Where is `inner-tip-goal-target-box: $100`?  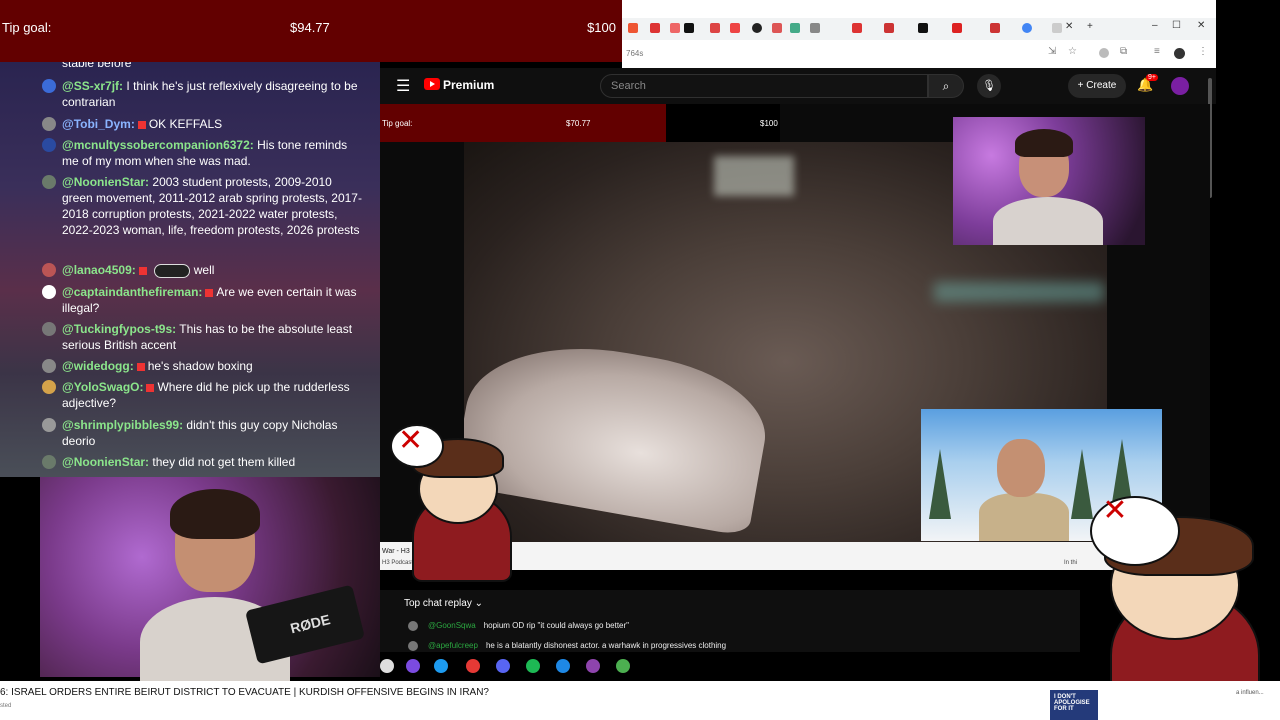 inner-tip-goal-target-box: $100 is located at coordinates (723, 123).